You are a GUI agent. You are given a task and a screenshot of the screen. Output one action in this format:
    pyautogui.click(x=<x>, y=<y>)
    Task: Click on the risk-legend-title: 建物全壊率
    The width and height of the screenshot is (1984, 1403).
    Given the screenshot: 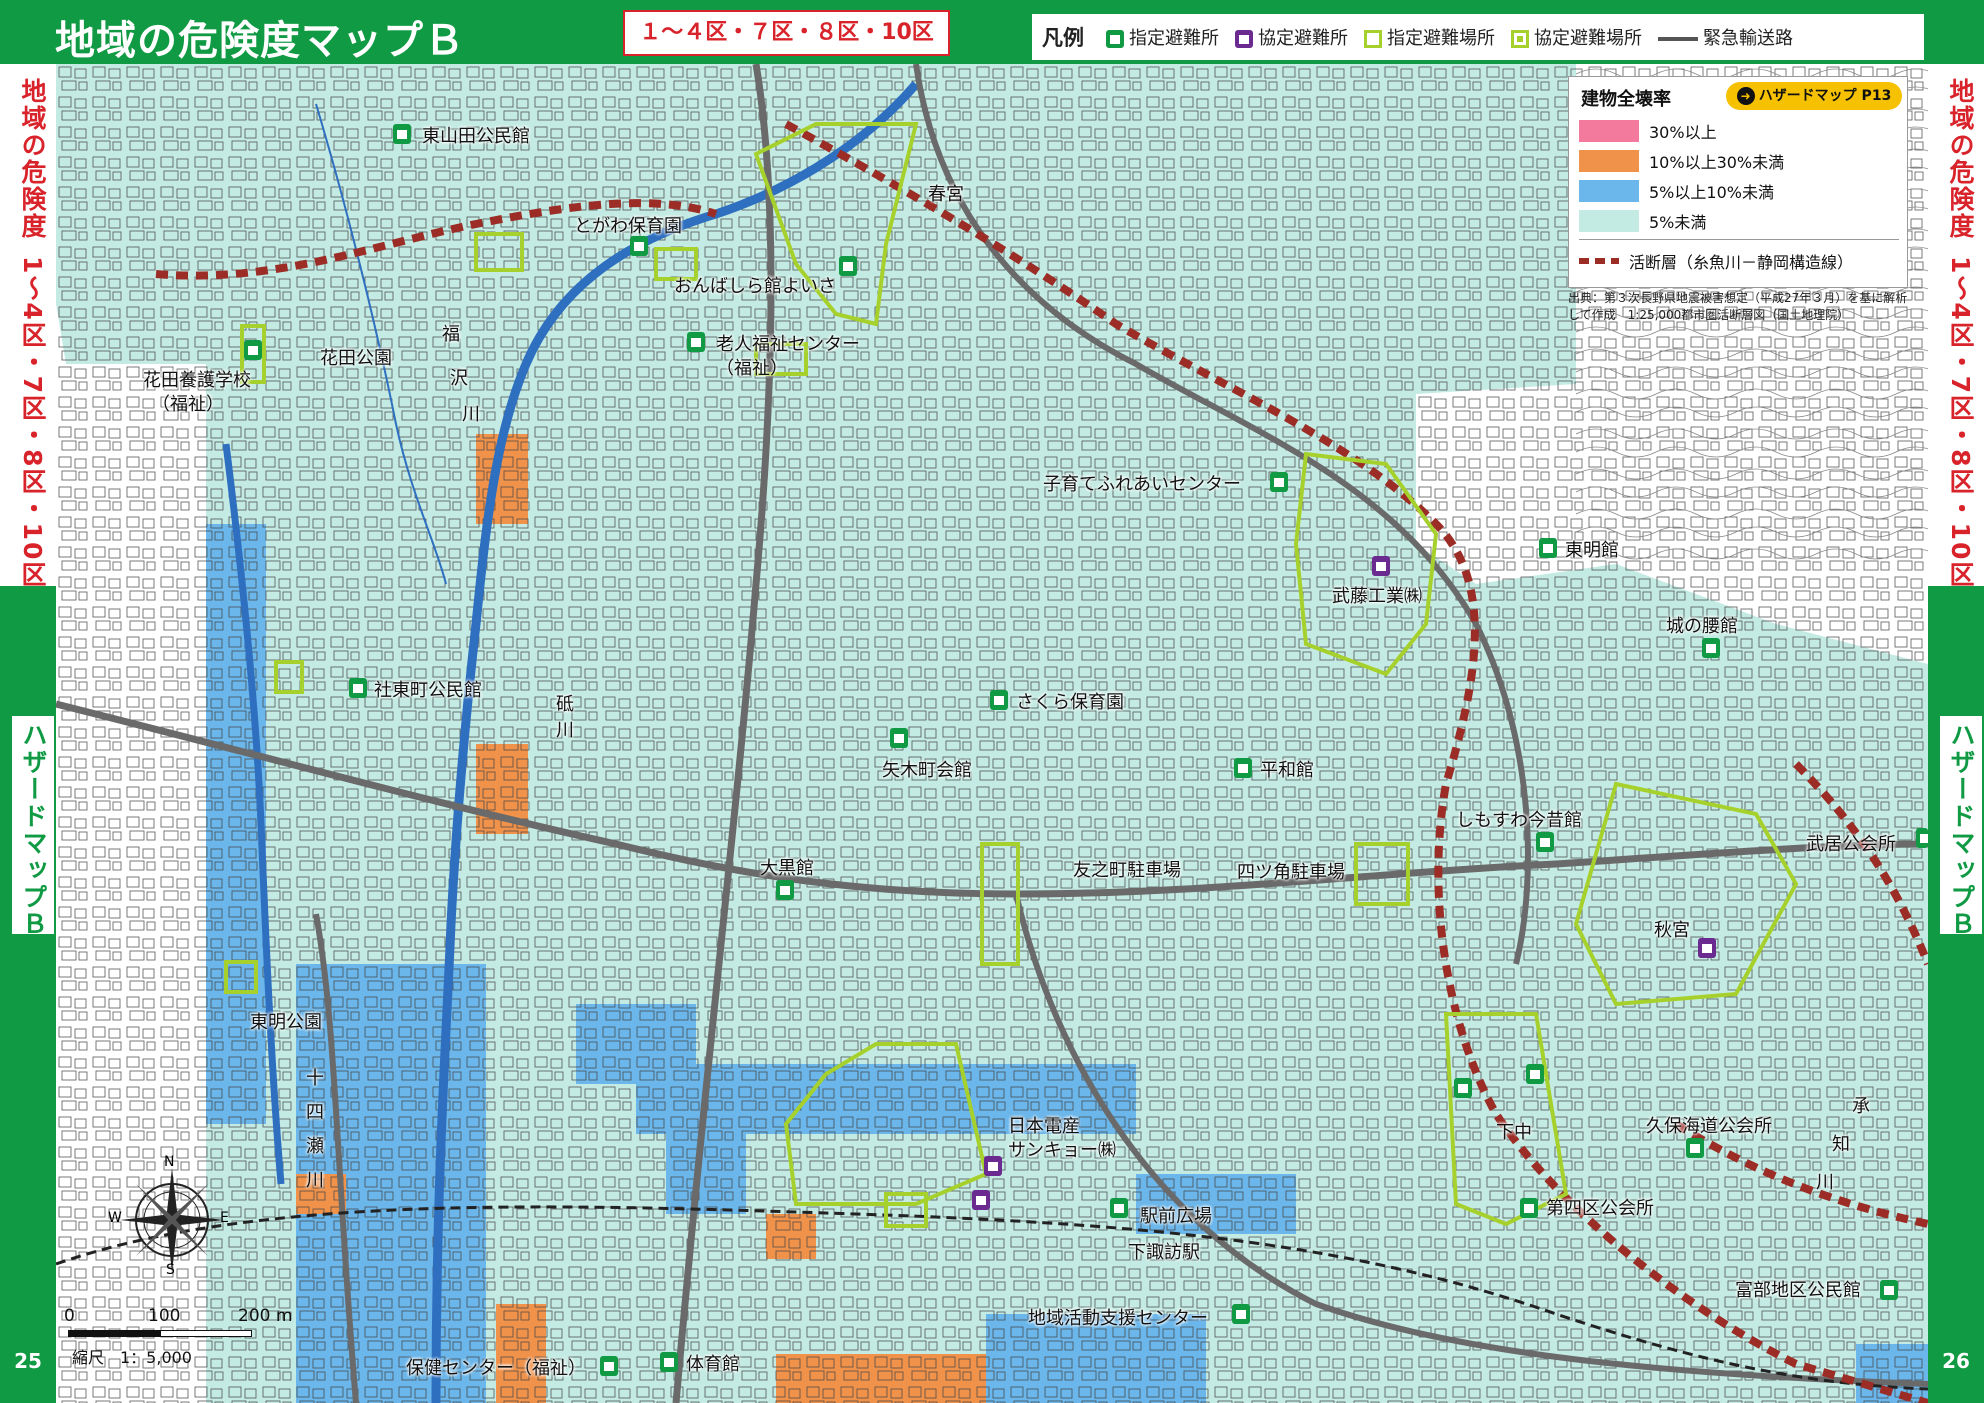 What is the action you would take?
    pyautogui.click(x=1626, y=99)
    